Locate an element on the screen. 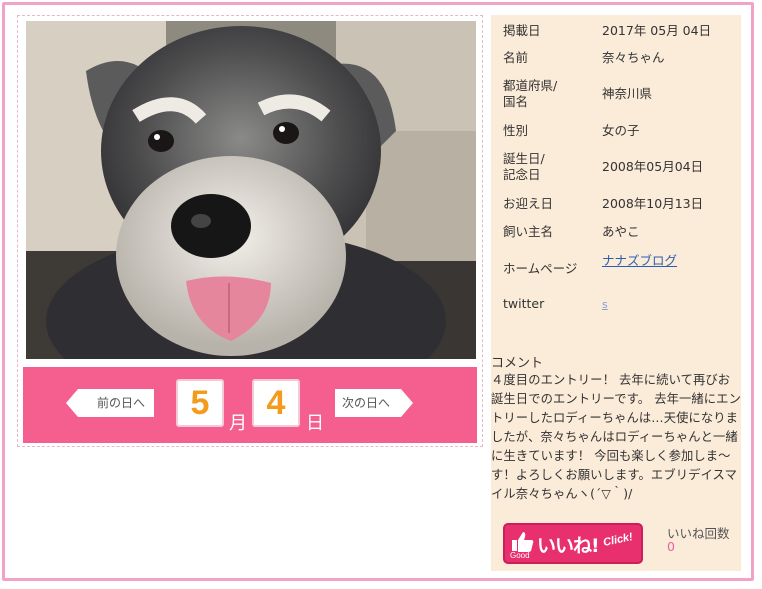 This screenshot has width=762, height=589. adoption-date-label: お迎え日 is located at coordinates (528, 203).